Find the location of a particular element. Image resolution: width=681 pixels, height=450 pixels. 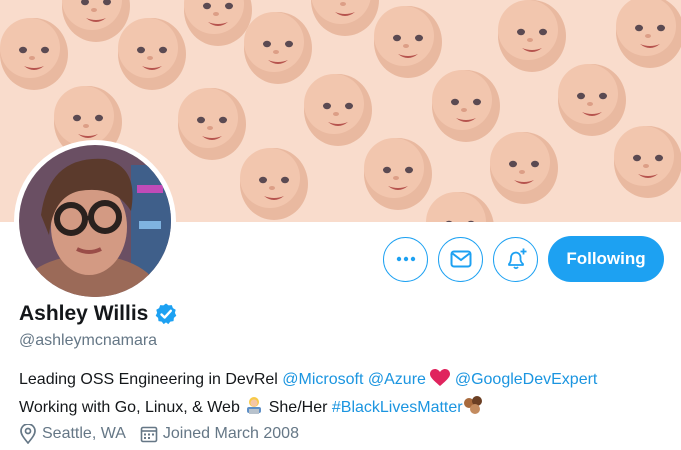

joined-item: Joined March 2008 is located at coordinates (219, 434).